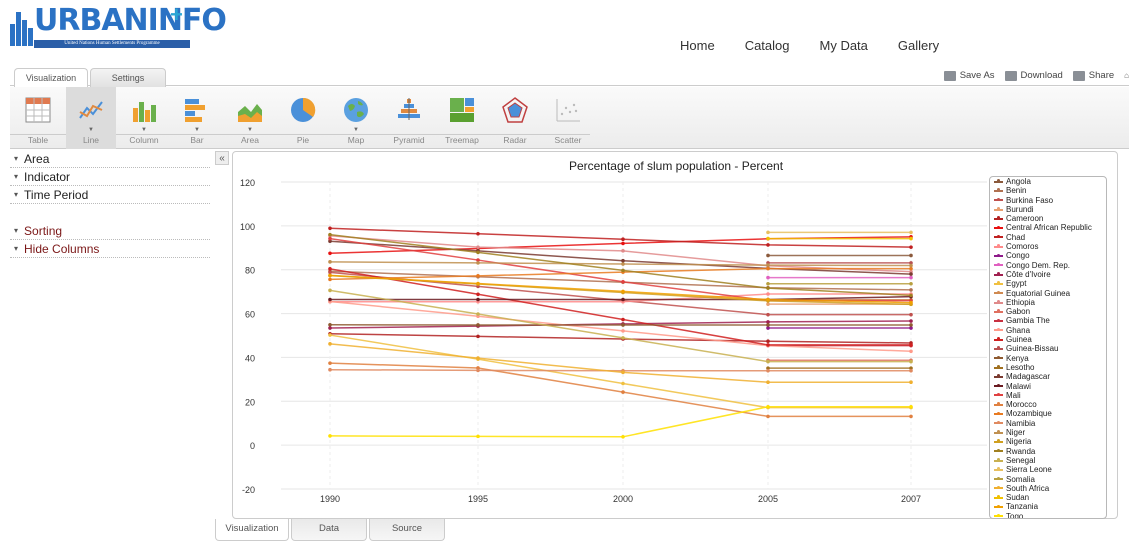 This screenshot has height=548, width=1129. What do you see at coordinates (1048, 218) in the screenshot?
I see `legend-item: Cameroon` at bounding box center [1048, 218].